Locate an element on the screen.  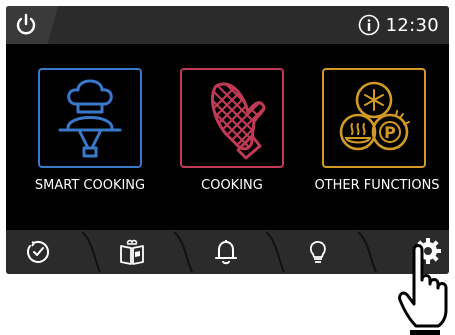
timer-icon is located at coordinates (38, 252).